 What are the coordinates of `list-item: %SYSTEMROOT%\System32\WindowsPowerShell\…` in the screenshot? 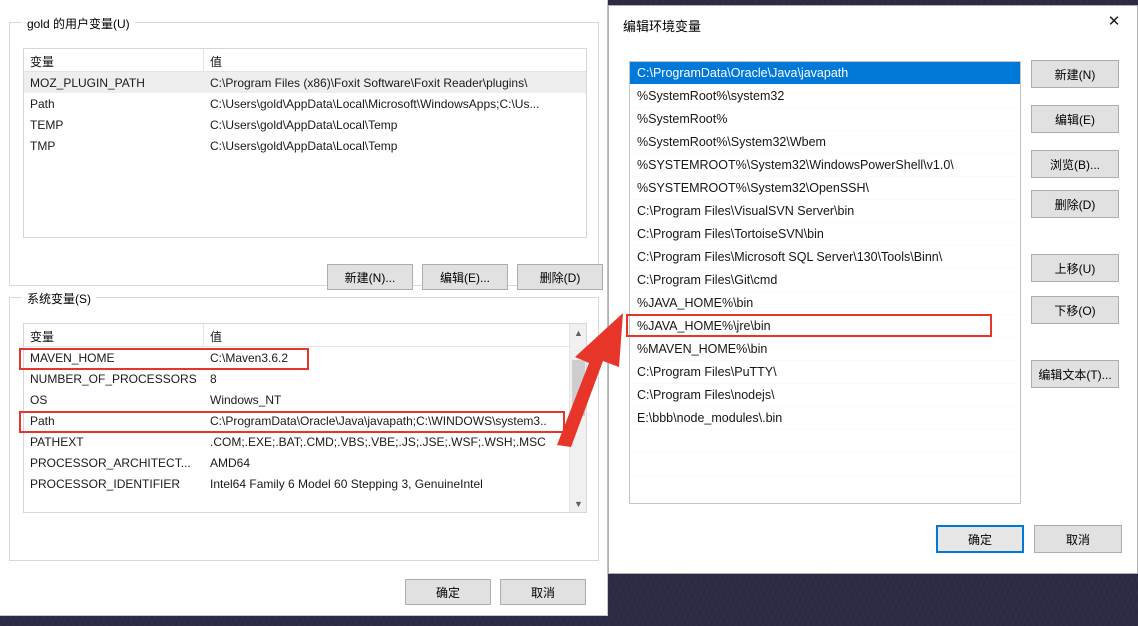 It's located at (825, 165).